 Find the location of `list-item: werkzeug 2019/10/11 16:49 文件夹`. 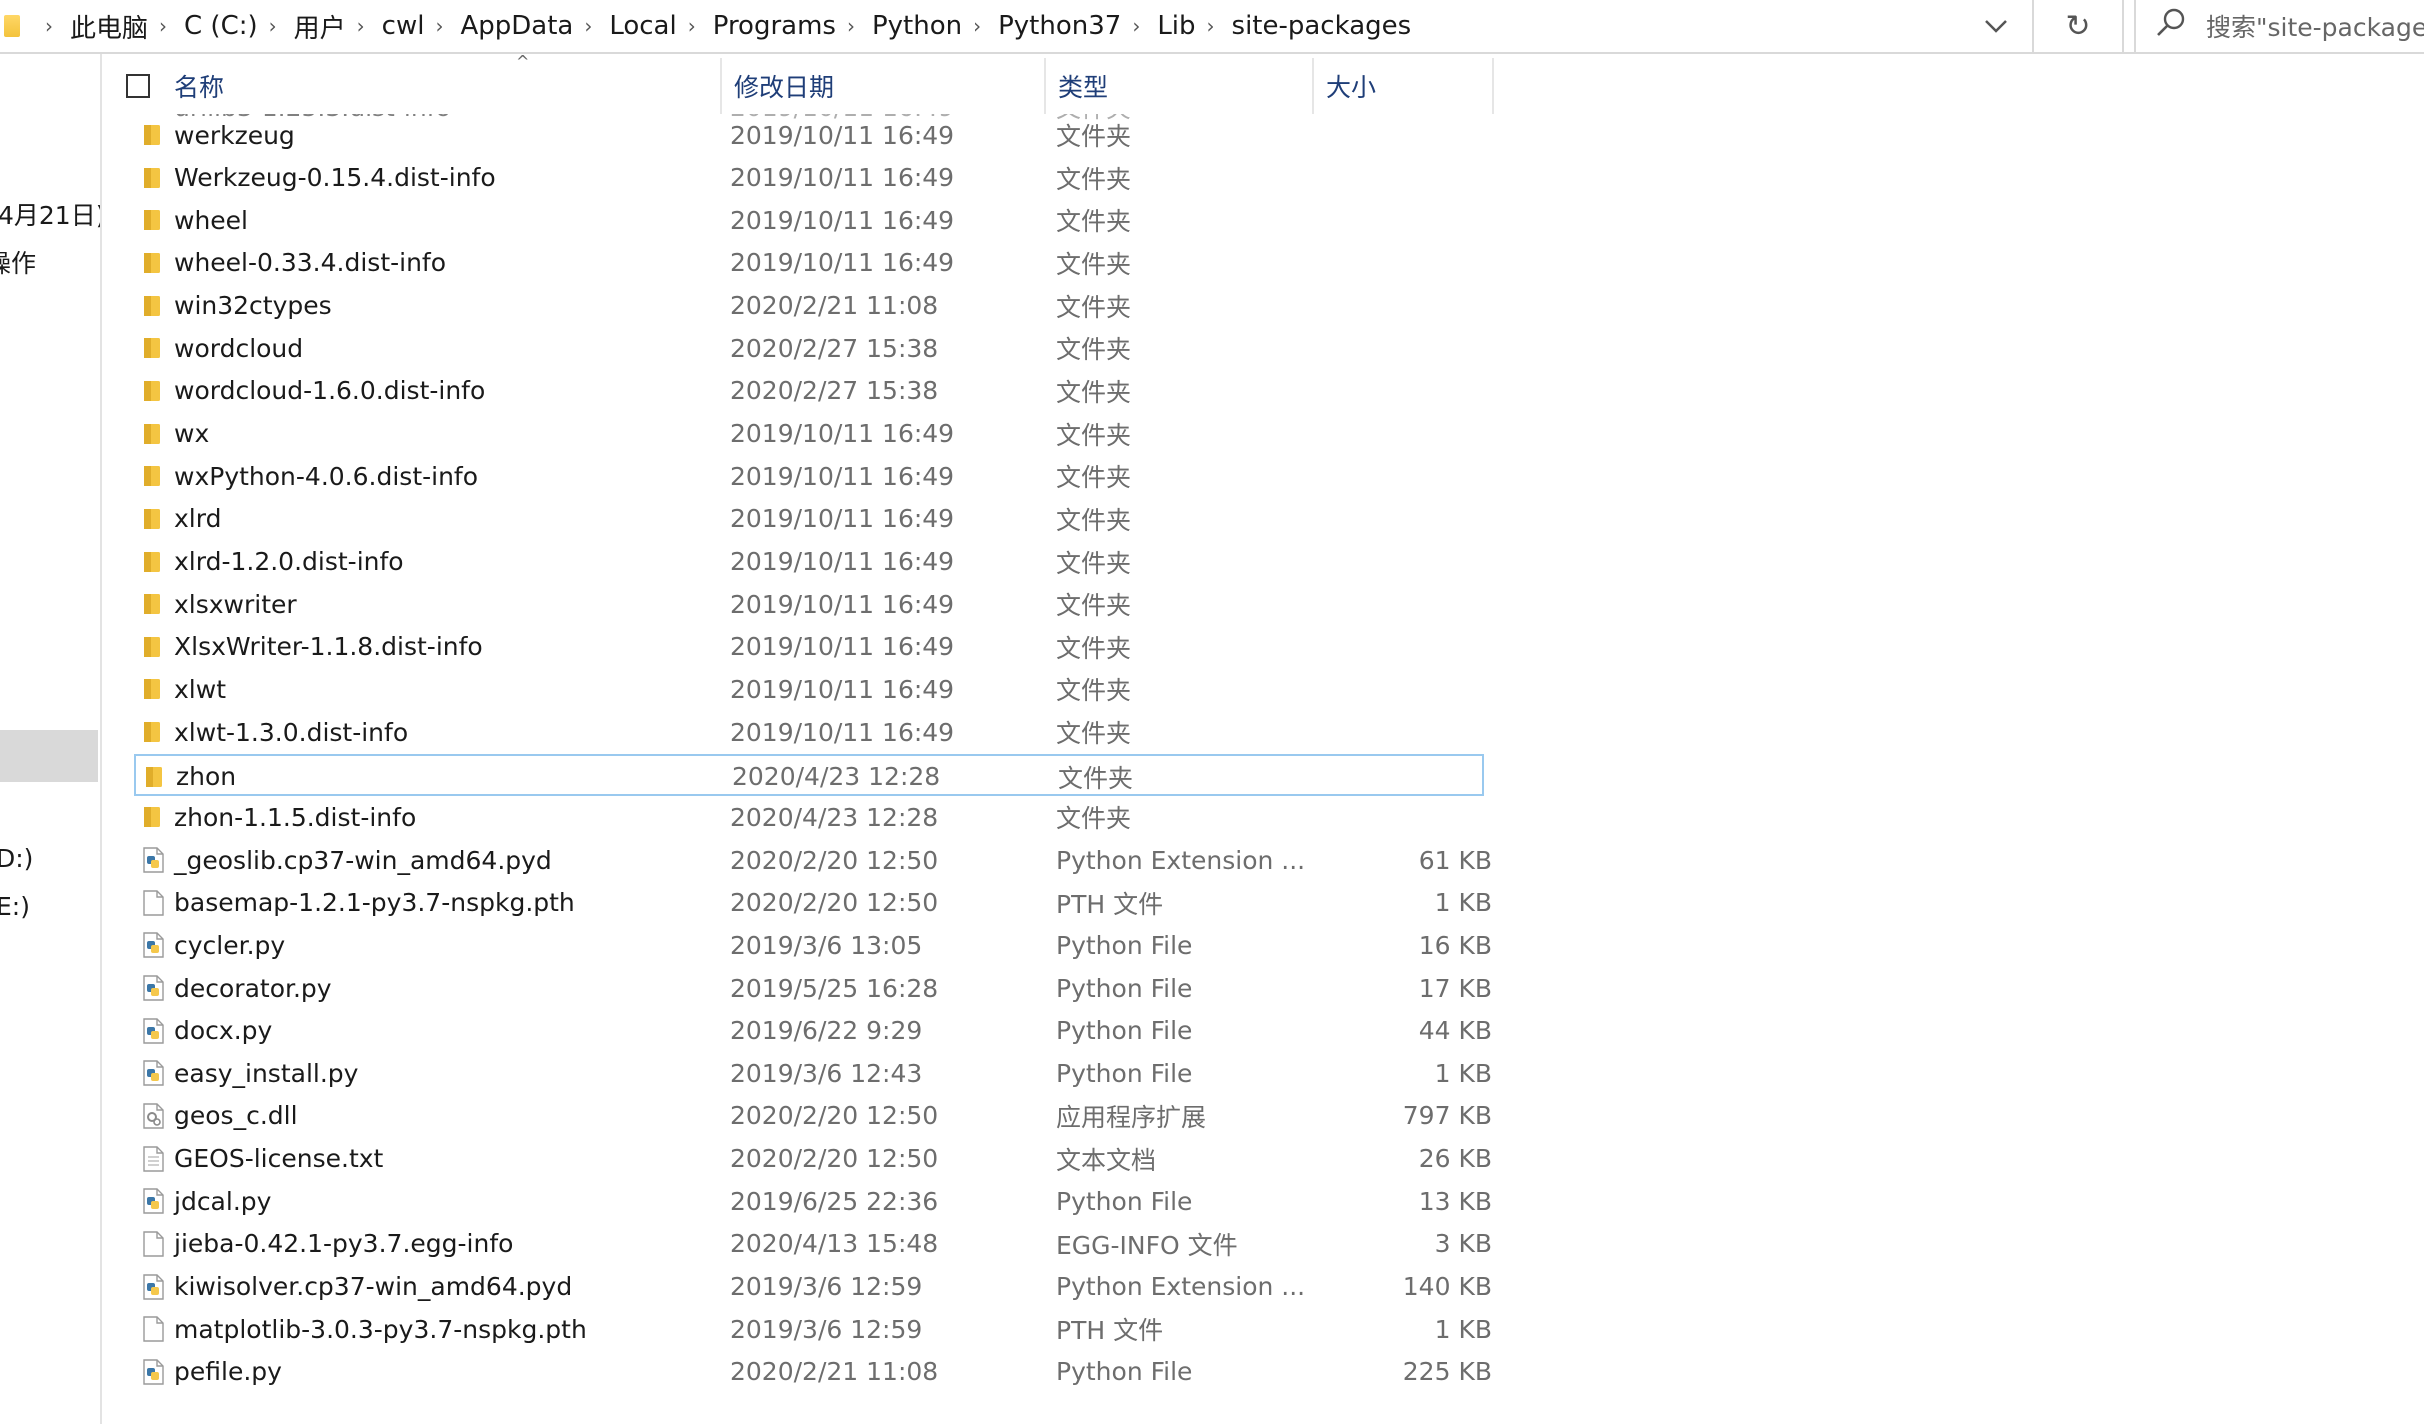

list-item: werkzeug 2019/10/11 16:49 文件夹 is located at coordinates (809, 135).